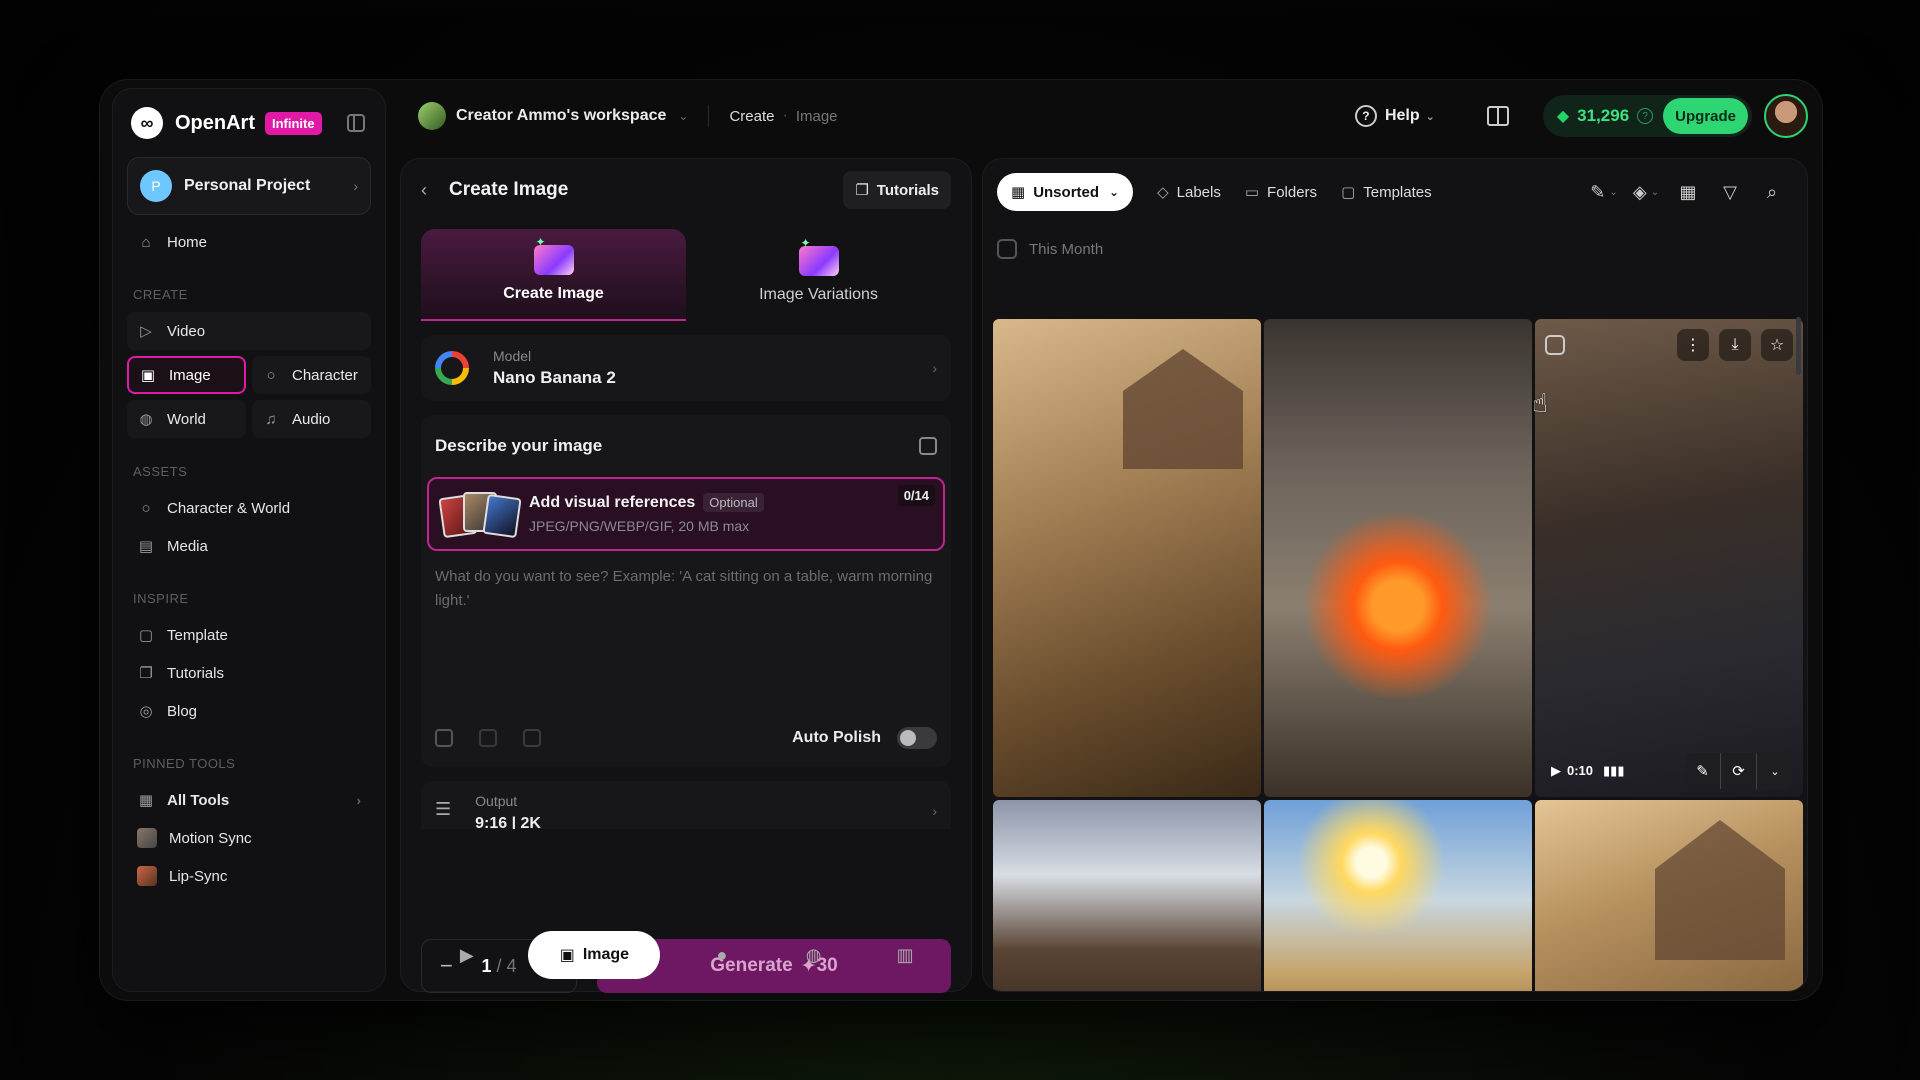 This screenshot has height=1080, width=1920. What do you see at coordinates (532, 738) in the screenshot?
I see `trash-icon` at bounding box center [532, 738].